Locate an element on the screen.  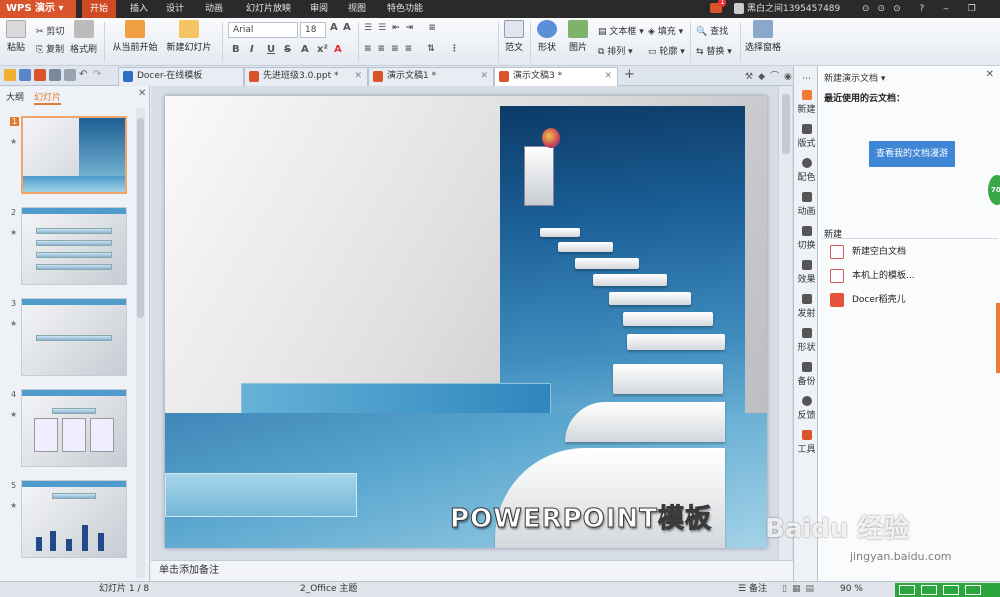
font-shrink-icon: A is located at coordinates (347, 27).